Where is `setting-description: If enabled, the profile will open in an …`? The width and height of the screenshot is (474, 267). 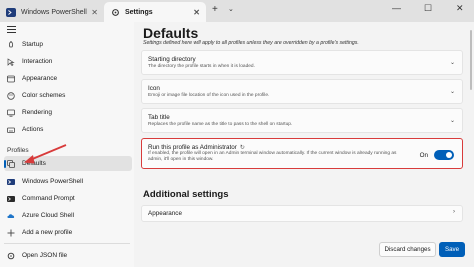 setting-description: If enabled, the profile will open in an … is located at coordinates (272, 157).